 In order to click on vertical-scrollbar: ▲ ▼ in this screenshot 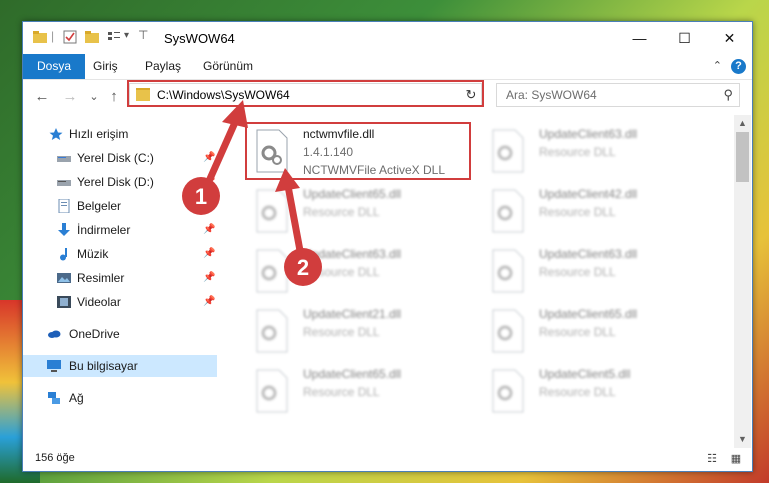, I will do `click(742, 281)`.